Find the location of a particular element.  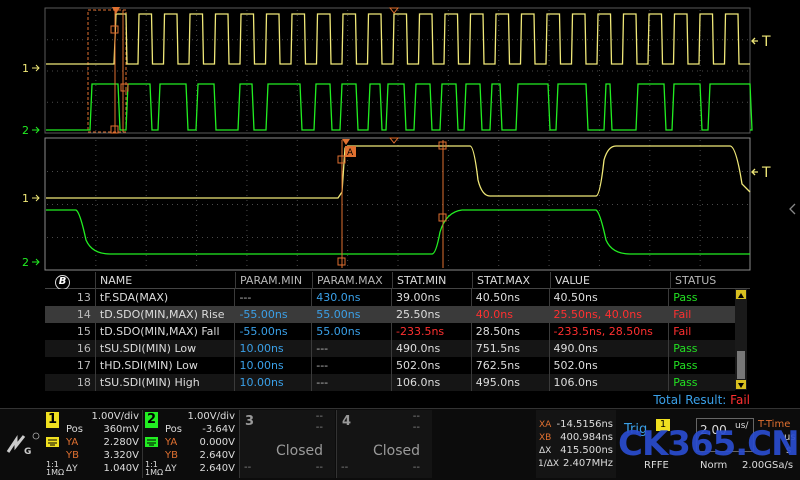

row-param-max: 55.00ns is located at coordinates (352, 314).